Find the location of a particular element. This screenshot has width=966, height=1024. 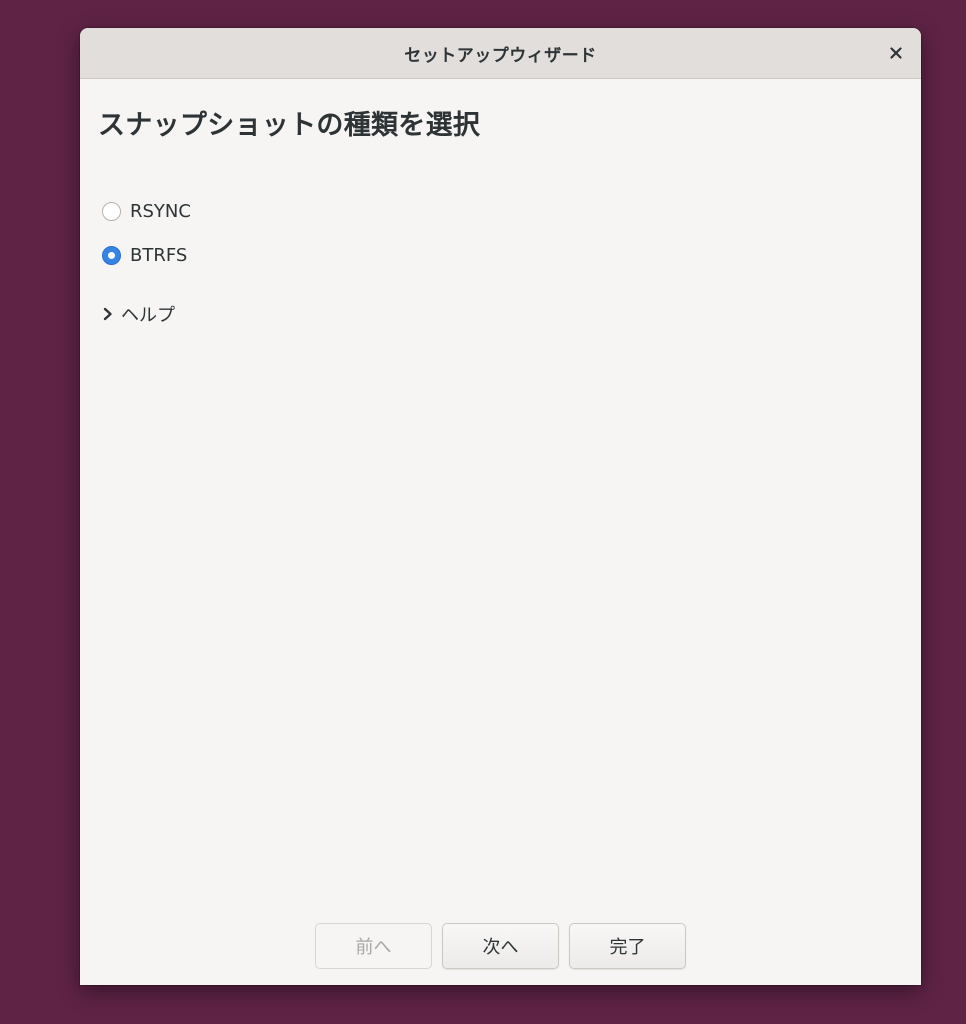

radio-button-rsync is located at coordinates (111, 211).